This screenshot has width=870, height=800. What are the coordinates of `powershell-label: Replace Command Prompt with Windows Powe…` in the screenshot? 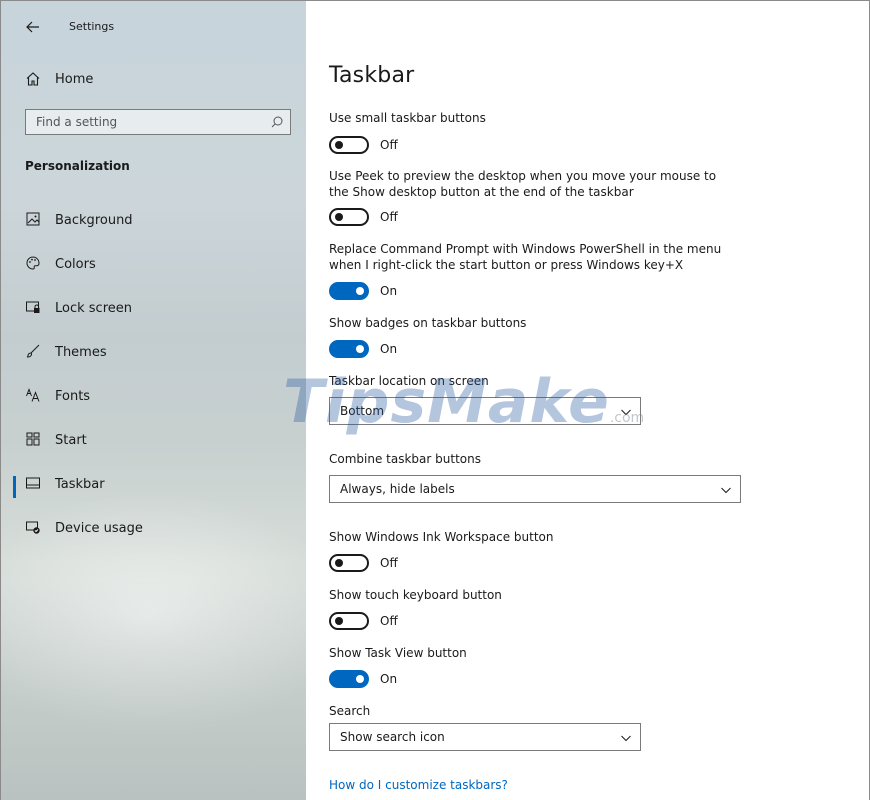 It's located at (525, 257).